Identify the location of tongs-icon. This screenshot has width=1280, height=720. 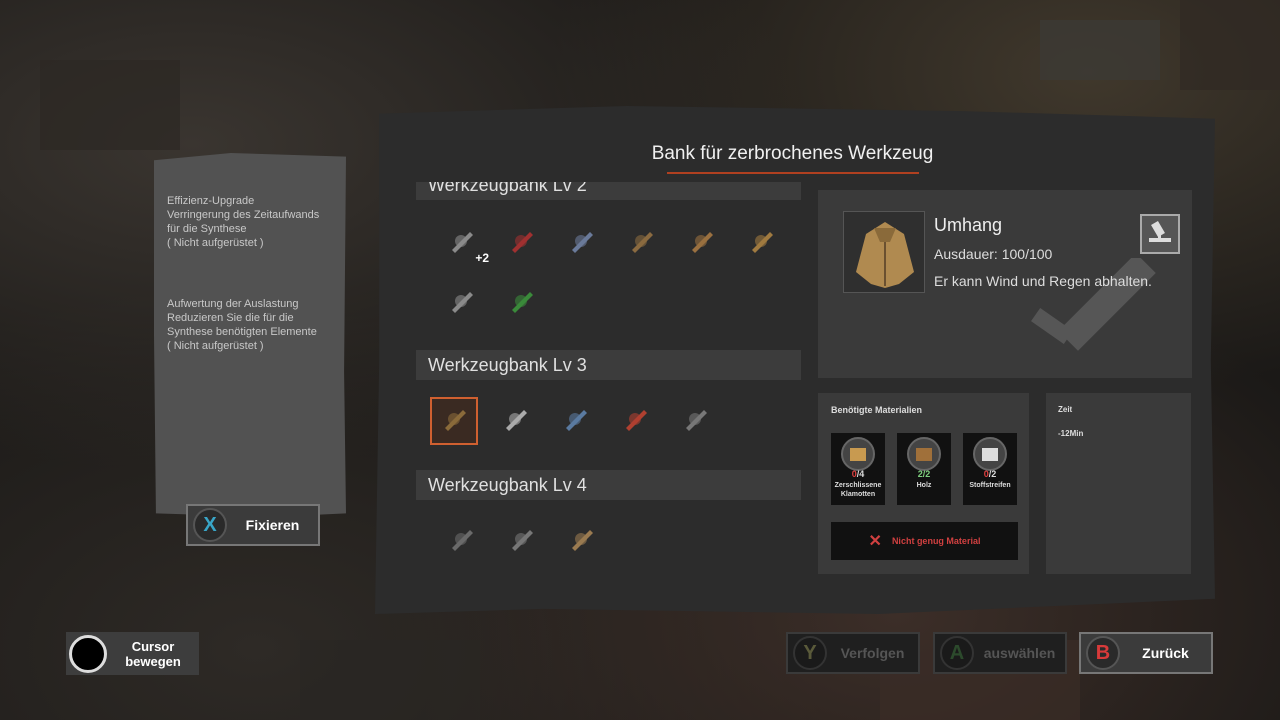
(461, 303).